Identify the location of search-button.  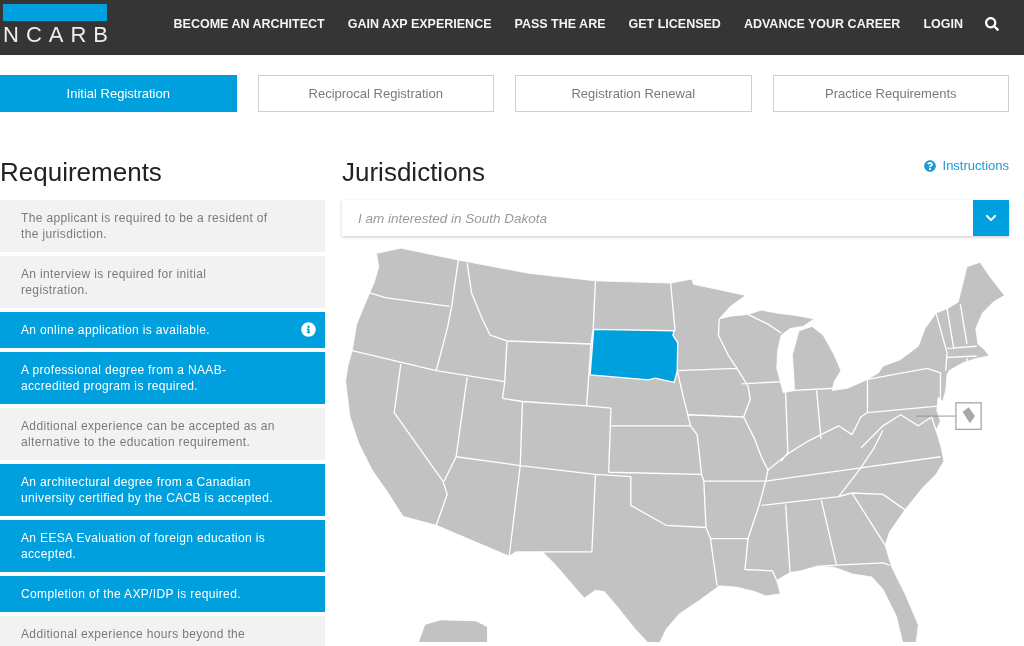
(992, 24).